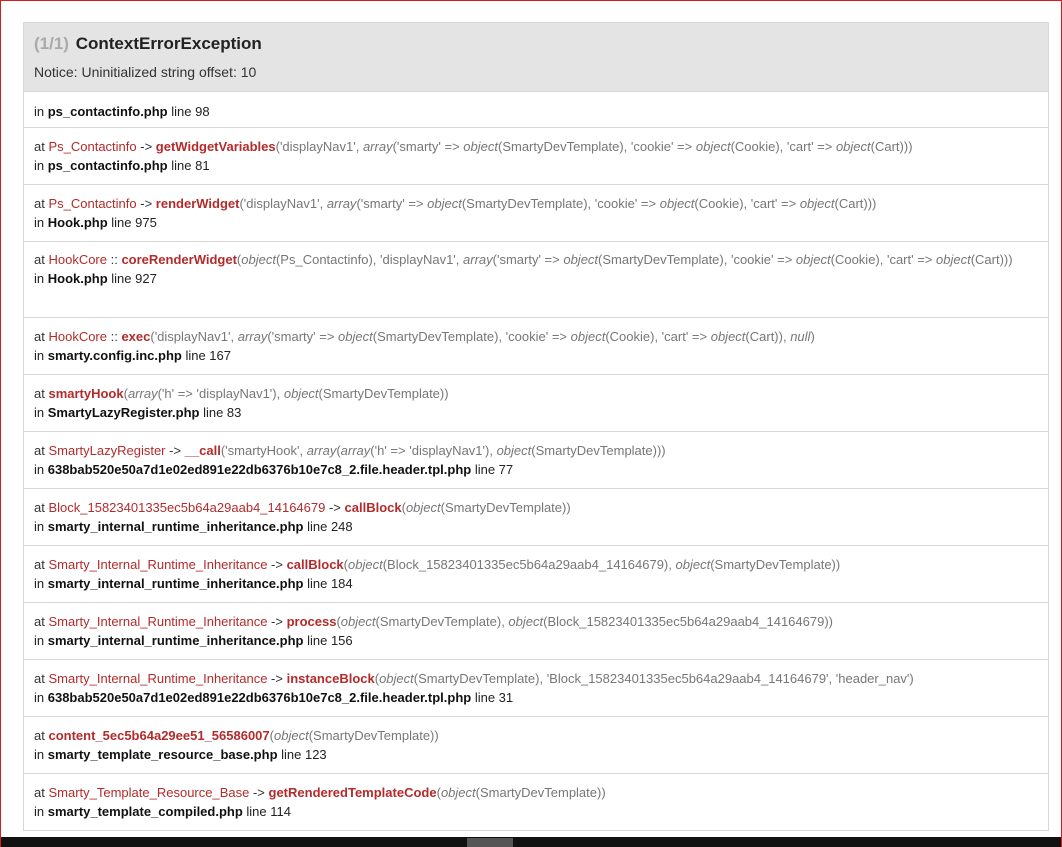  I want to click on scrollbar-thumb, so click(490, 842).